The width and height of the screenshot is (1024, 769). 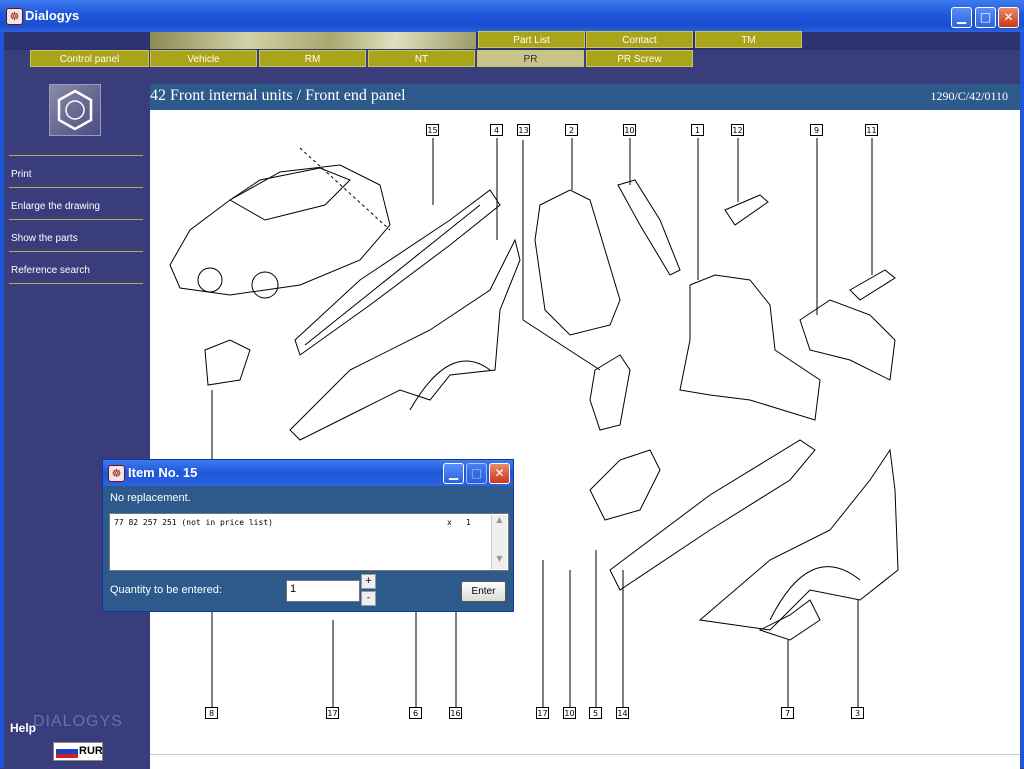 What do you see at coordinates (89, 58) in the screenshot?
I see `tab-control-panel: Control panel` at bounding box center [89, 58].